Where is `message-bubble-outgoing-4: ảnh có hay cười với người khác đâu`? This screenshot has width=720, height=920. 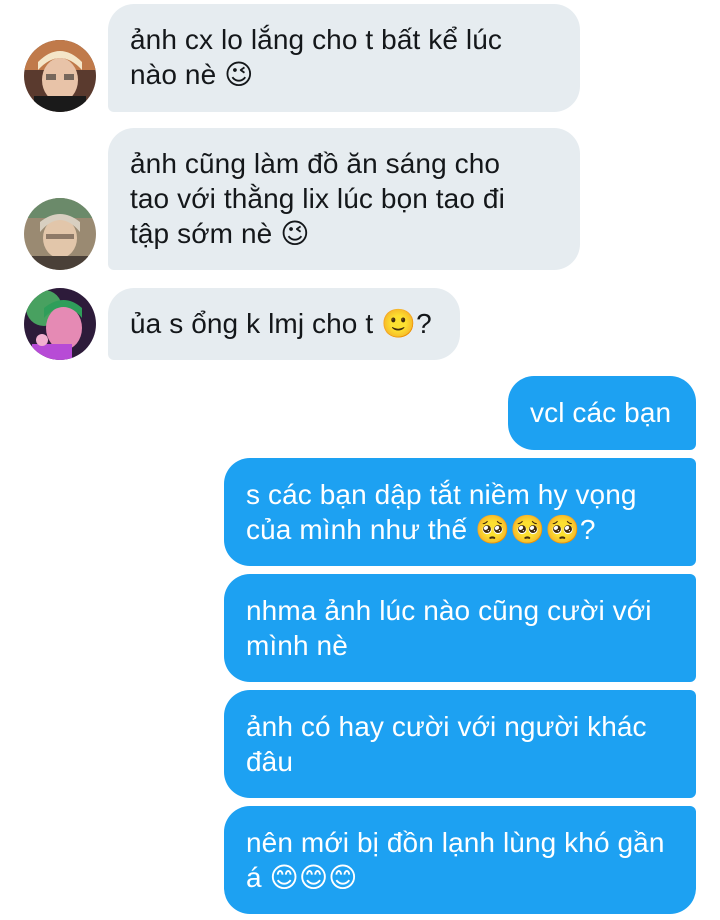
message-bubble-outgoing-4: ảnh có hay cười với người khác đâu is located at coordinates (460, 744).